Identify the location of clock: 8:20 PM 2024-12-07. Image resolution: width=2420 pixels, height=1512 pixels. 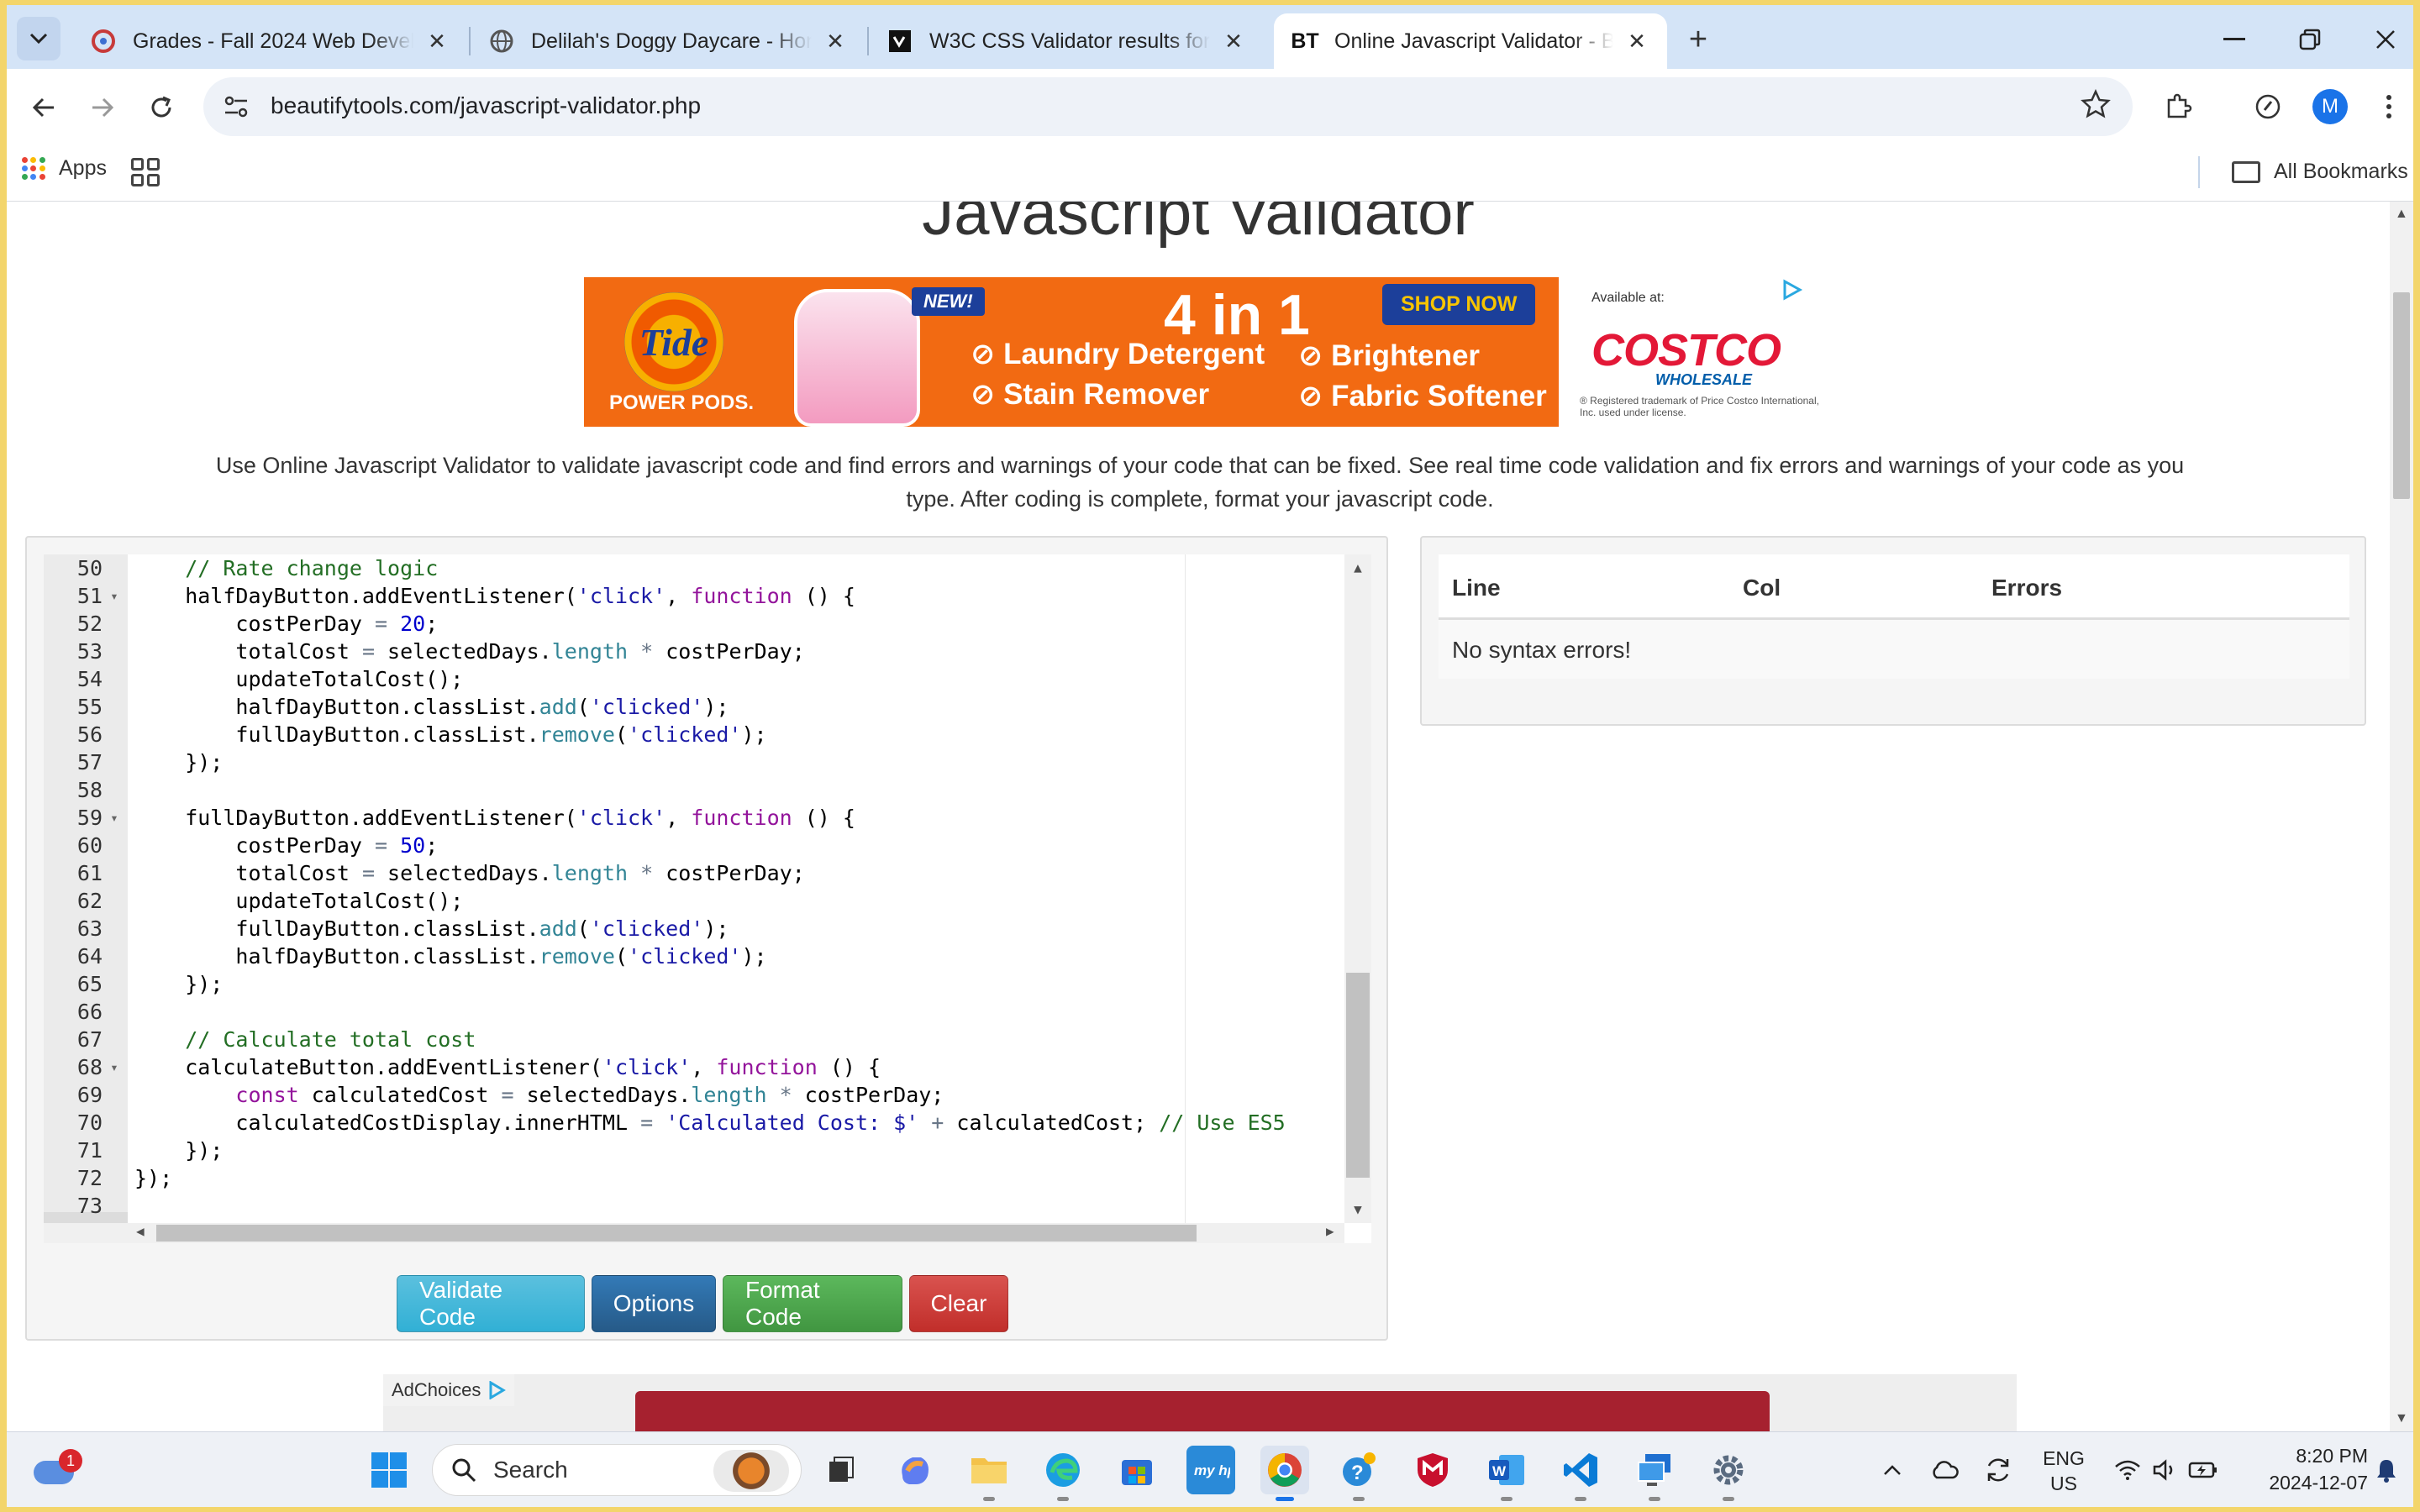
(2300, 1469).